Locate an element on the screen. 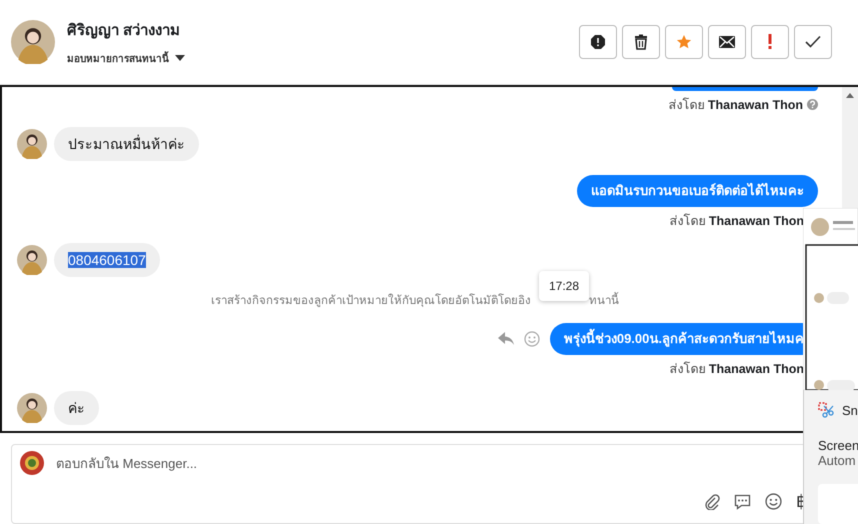 This screenshot has width=858, height=524. message-bubble: ประมาณหมื่นห้าค่ะ is located at coordinates (126, 143).